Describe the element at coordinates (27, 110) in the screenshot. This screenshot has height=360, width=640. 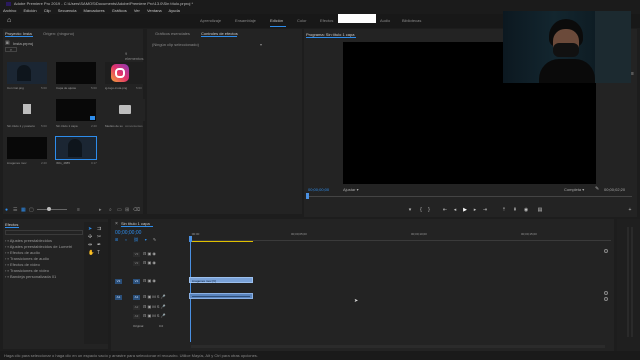
I see `thumb-sin-titulo-posterio` at that location.